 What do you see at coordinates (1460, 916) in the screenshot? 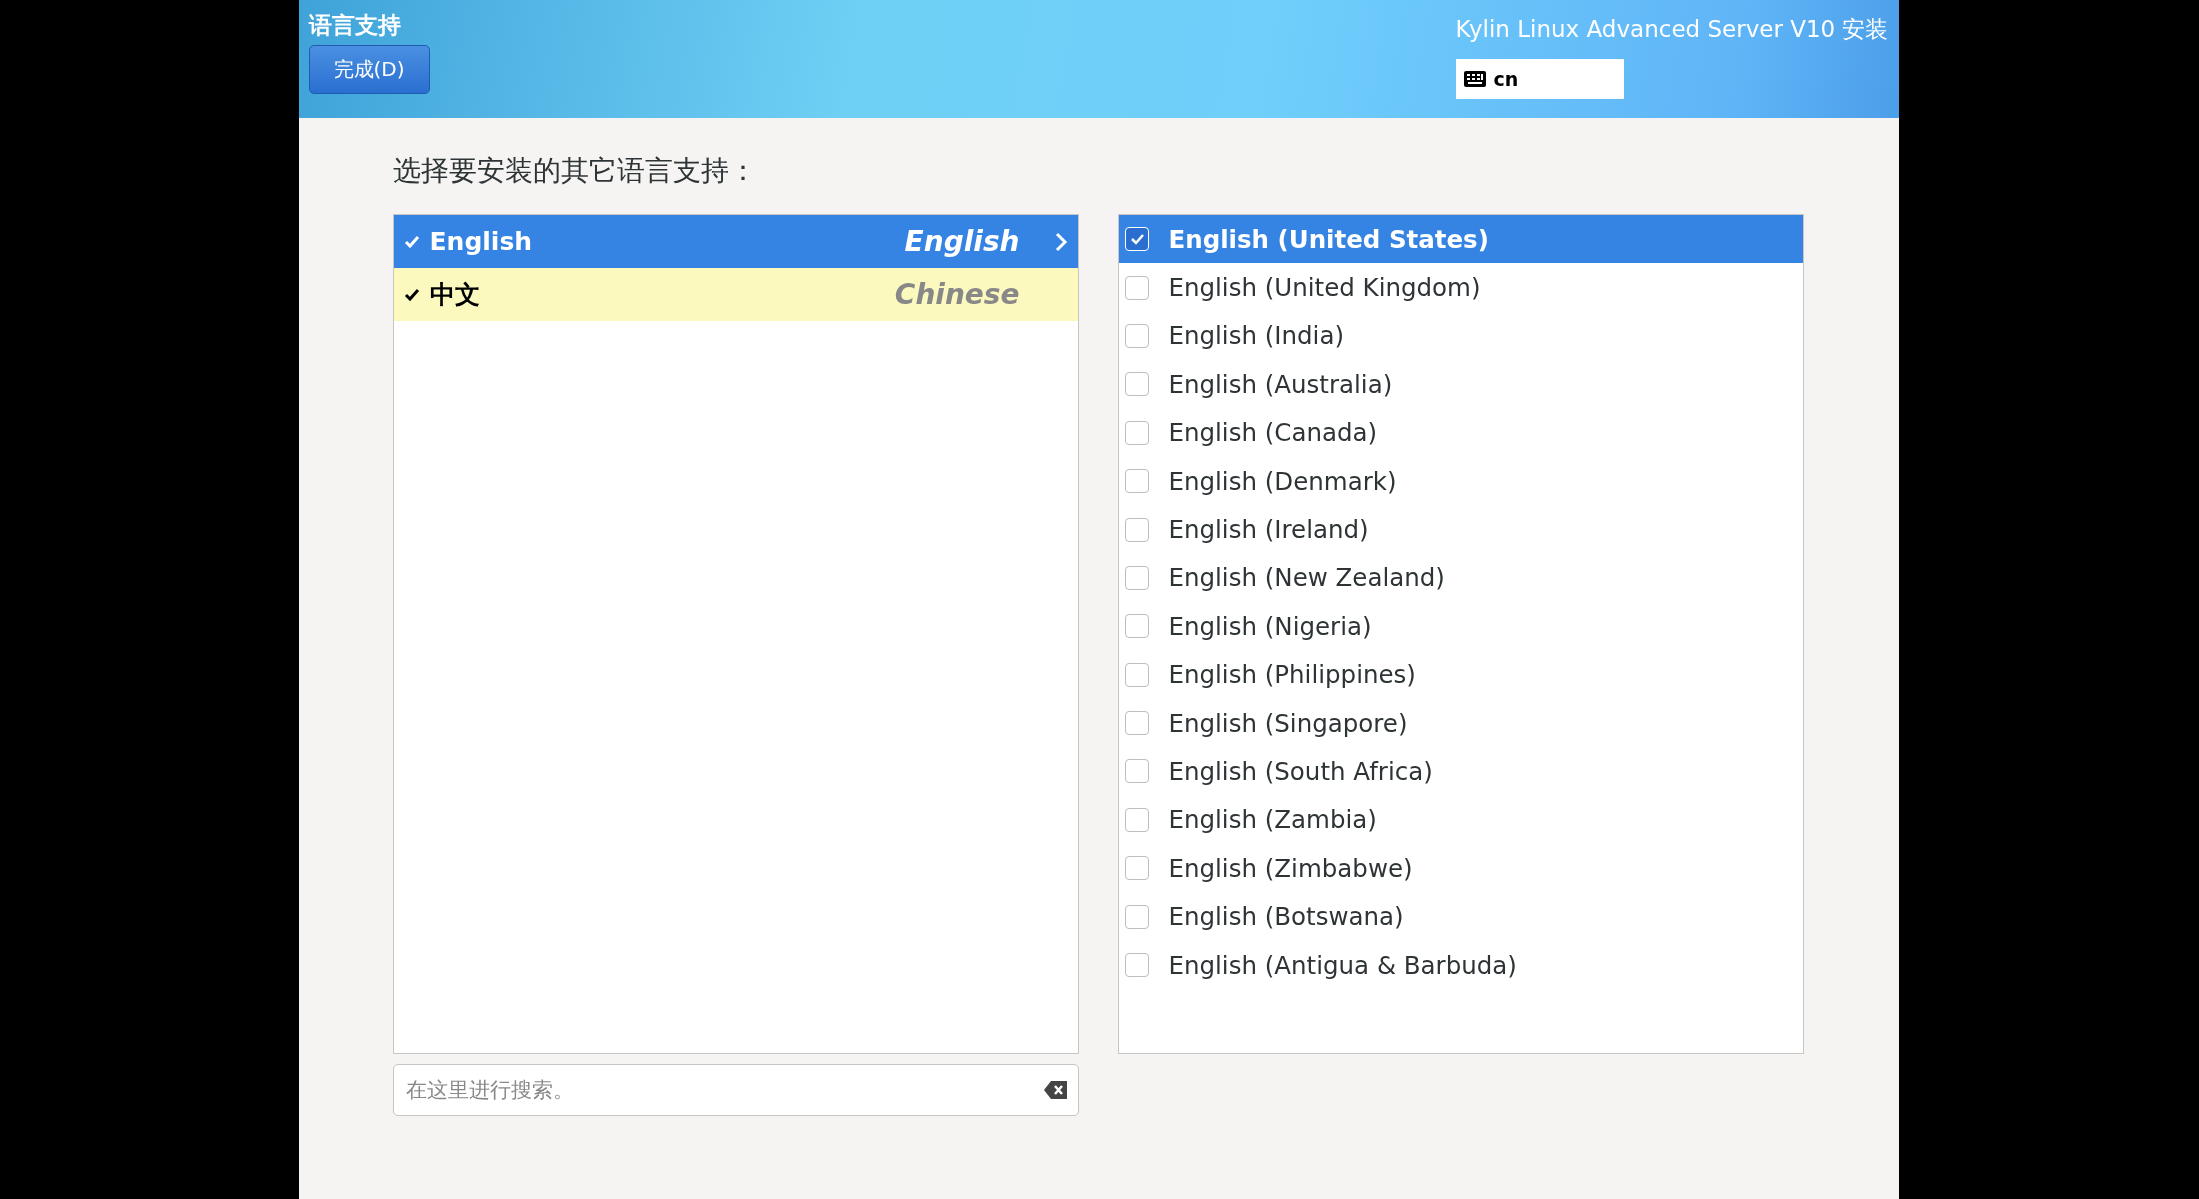
I see `locale-item: English (Botswana)` at bounding box center [1460, 916].